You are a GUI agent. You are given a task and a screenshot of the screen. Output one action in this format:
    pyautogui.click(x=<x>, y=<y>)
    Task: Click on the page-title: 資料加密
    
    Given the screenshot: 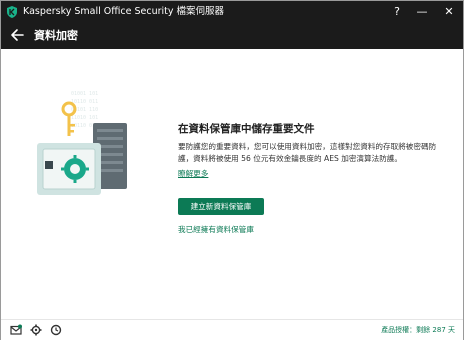 What is the action you would take?
    pyautogui.click(x=56, y=35)
    